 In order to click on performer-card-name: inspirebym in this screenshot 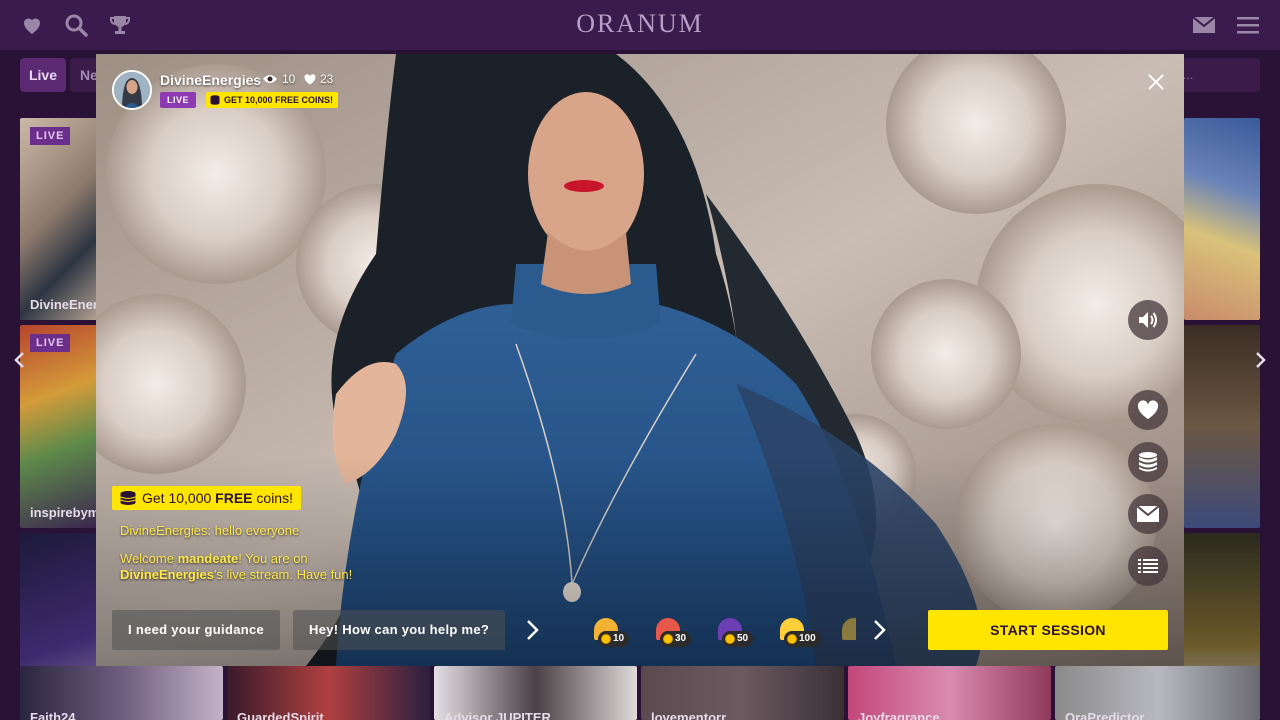, I will do `click(65, 512)`.